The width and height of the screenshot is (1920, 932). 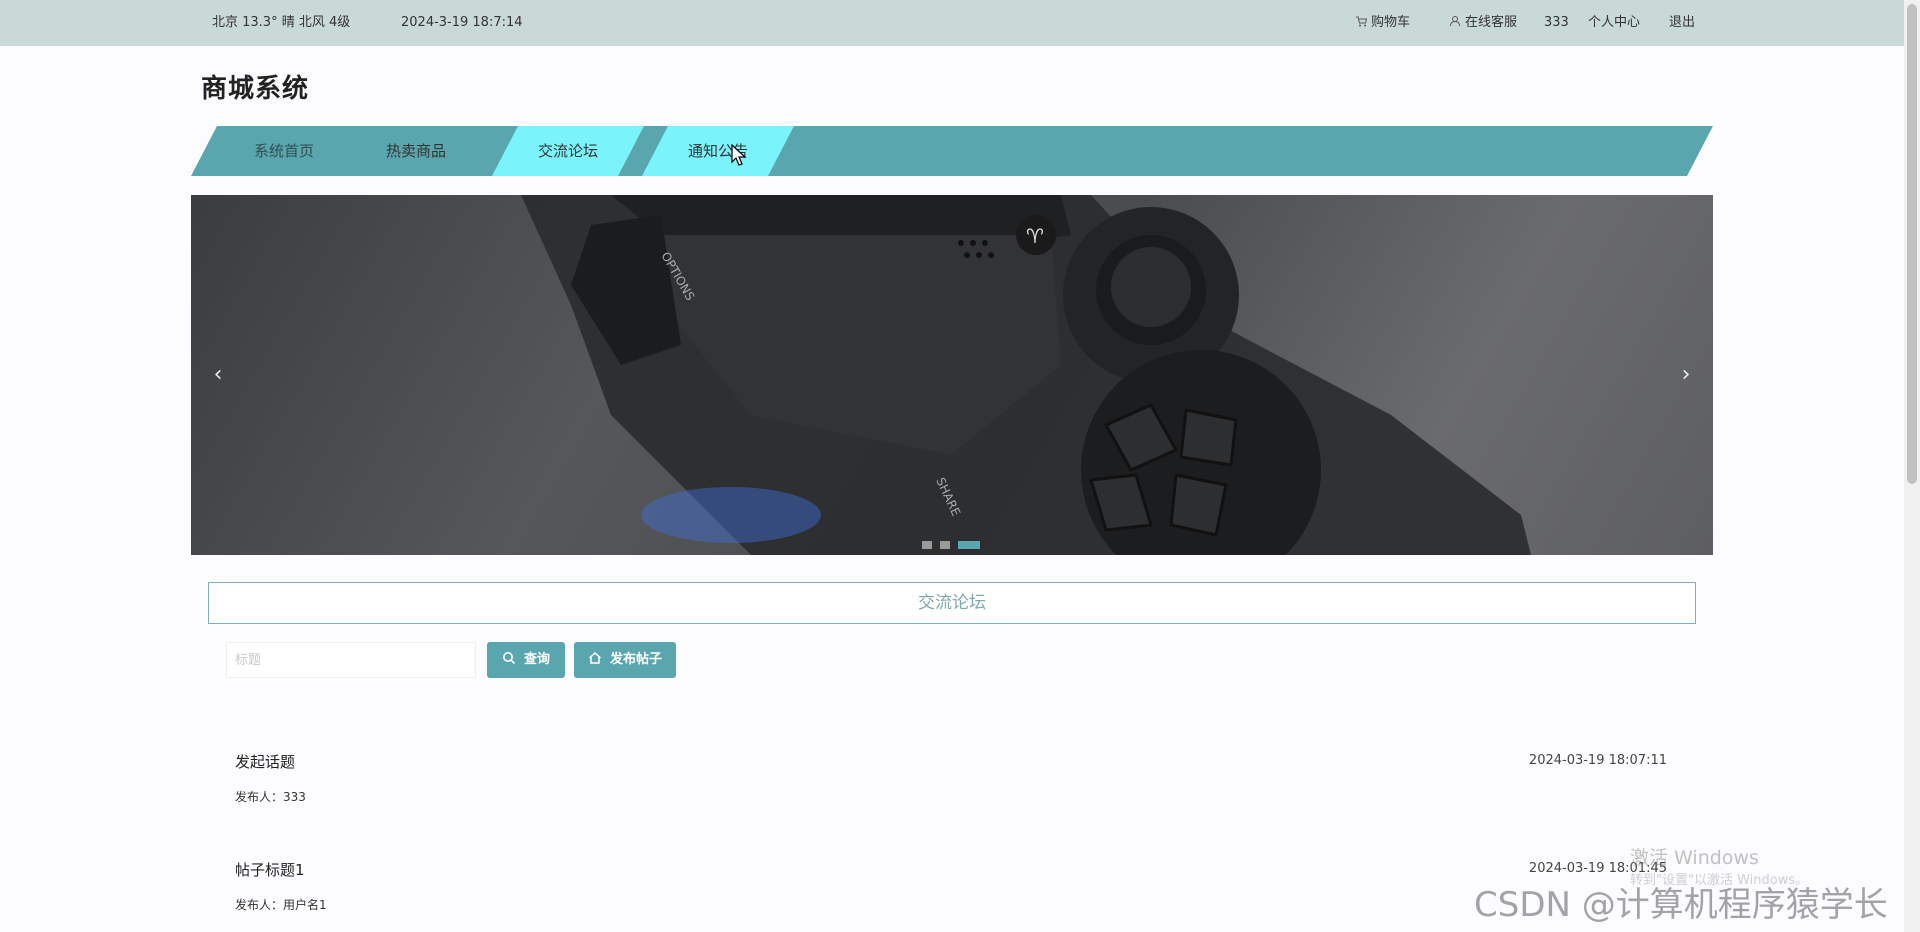 I want to click on search-button: 查询, so click(x=526, y=660).